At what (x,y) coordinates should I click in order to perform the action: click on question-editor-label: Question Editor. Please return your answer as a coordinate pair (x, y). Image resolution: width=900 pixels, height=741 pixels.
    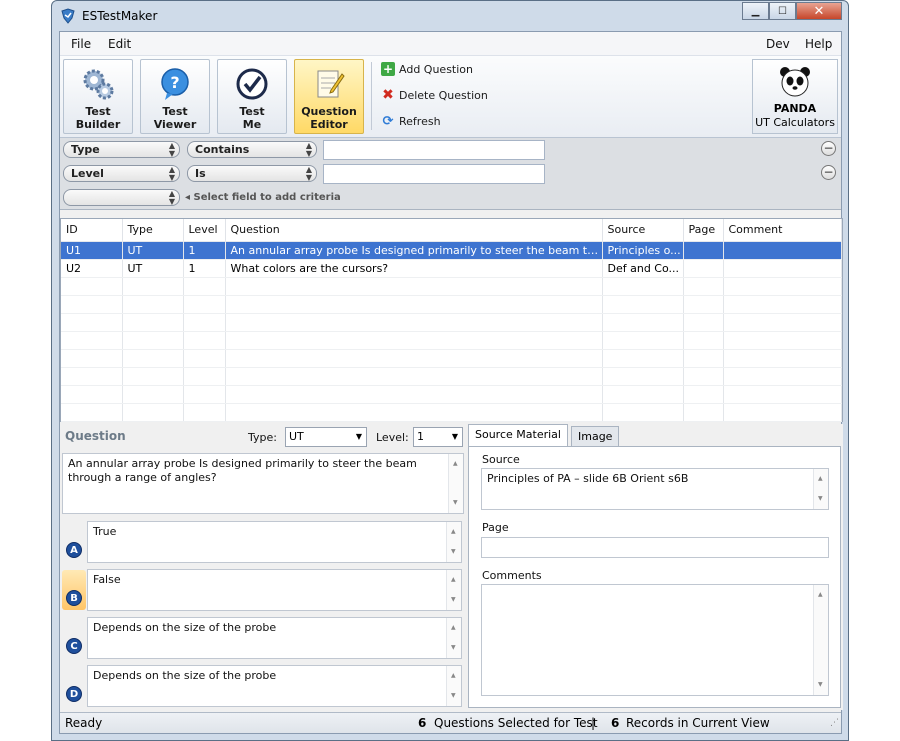
    Looking at the image, I should click on (329, 118).